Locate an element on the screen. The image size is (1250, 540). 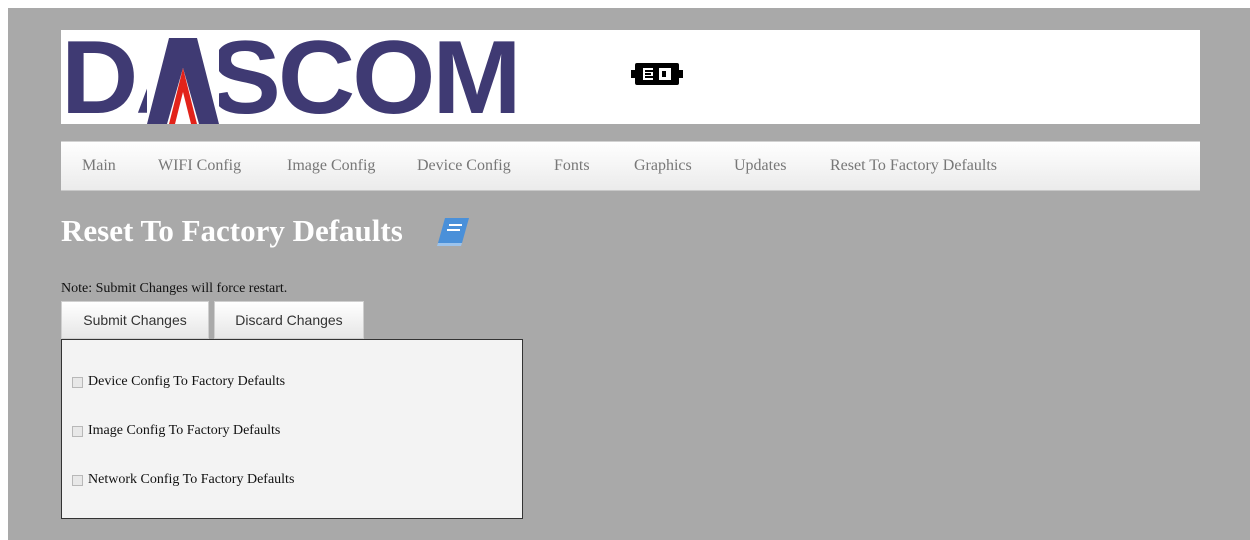
nav-item-device-config: Device Config is located at coordinates (464, 166).